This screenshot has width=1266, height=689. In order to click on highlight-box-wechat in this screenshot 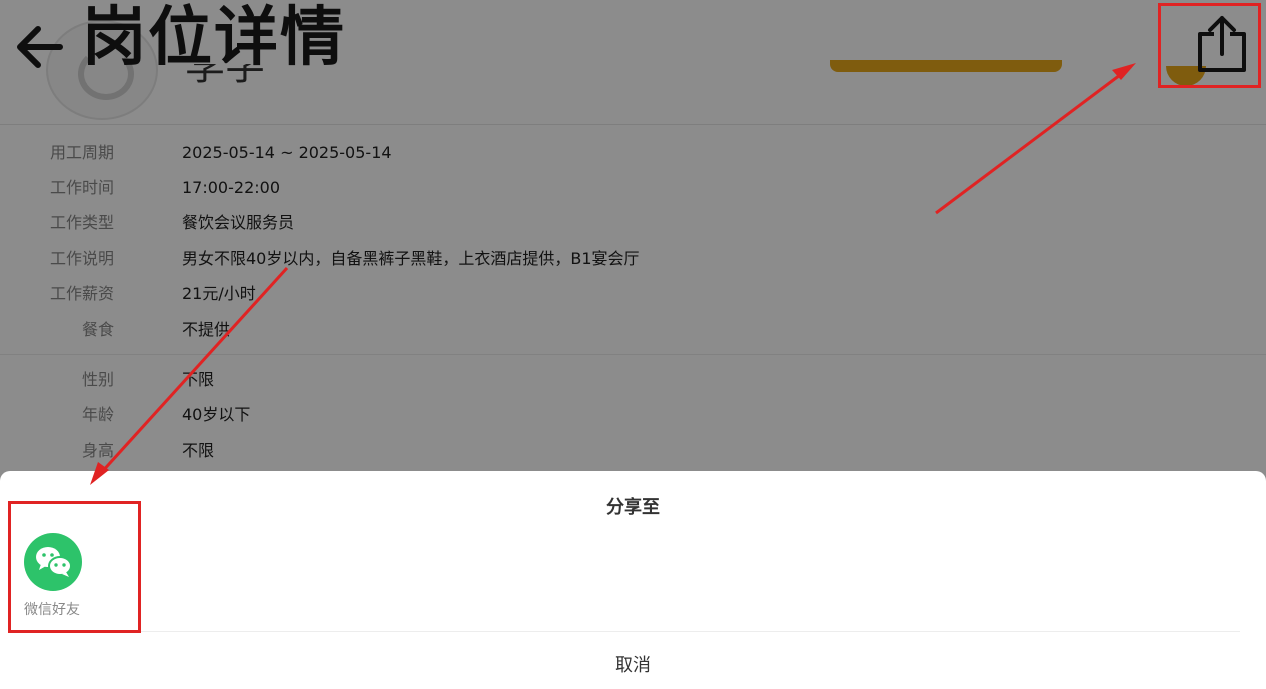, I will do `click(74, 567)`.